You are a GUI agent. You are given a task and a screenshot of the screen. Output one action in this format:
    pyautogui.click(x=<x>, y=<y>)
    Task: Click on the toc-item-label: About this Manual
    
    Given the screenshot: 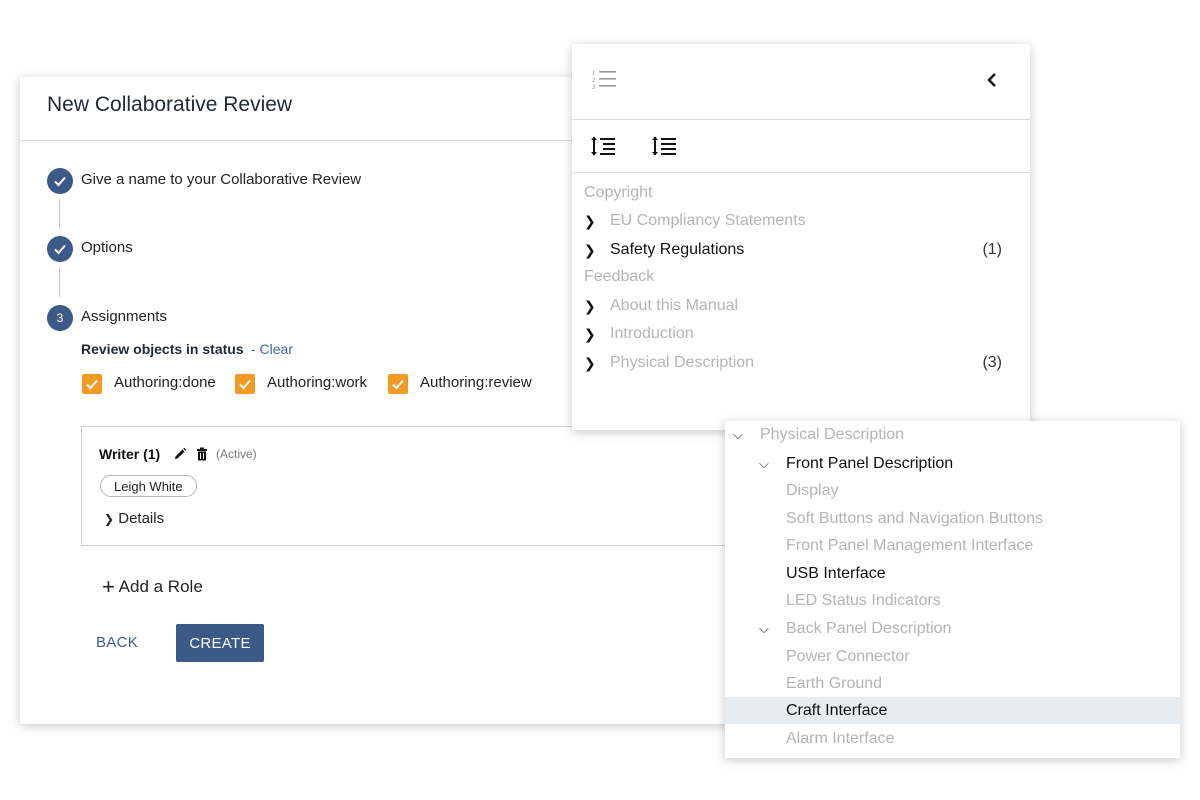 What is the action you would take?
    pyautogui.click(x=674, y=305)
    